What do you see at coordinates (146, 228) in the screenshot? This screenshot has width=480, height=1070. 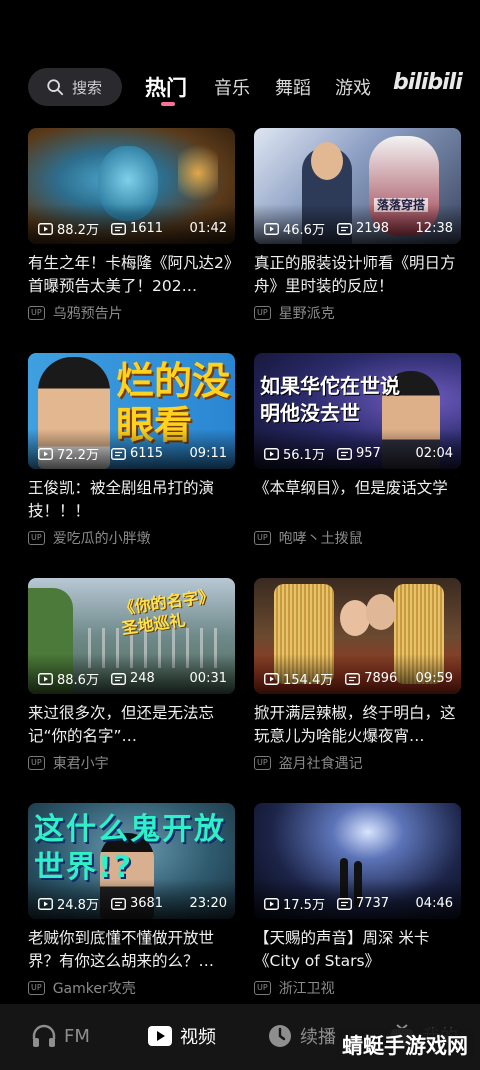 I see `danmaku-count: 1611` at bounding box center [146, 228].